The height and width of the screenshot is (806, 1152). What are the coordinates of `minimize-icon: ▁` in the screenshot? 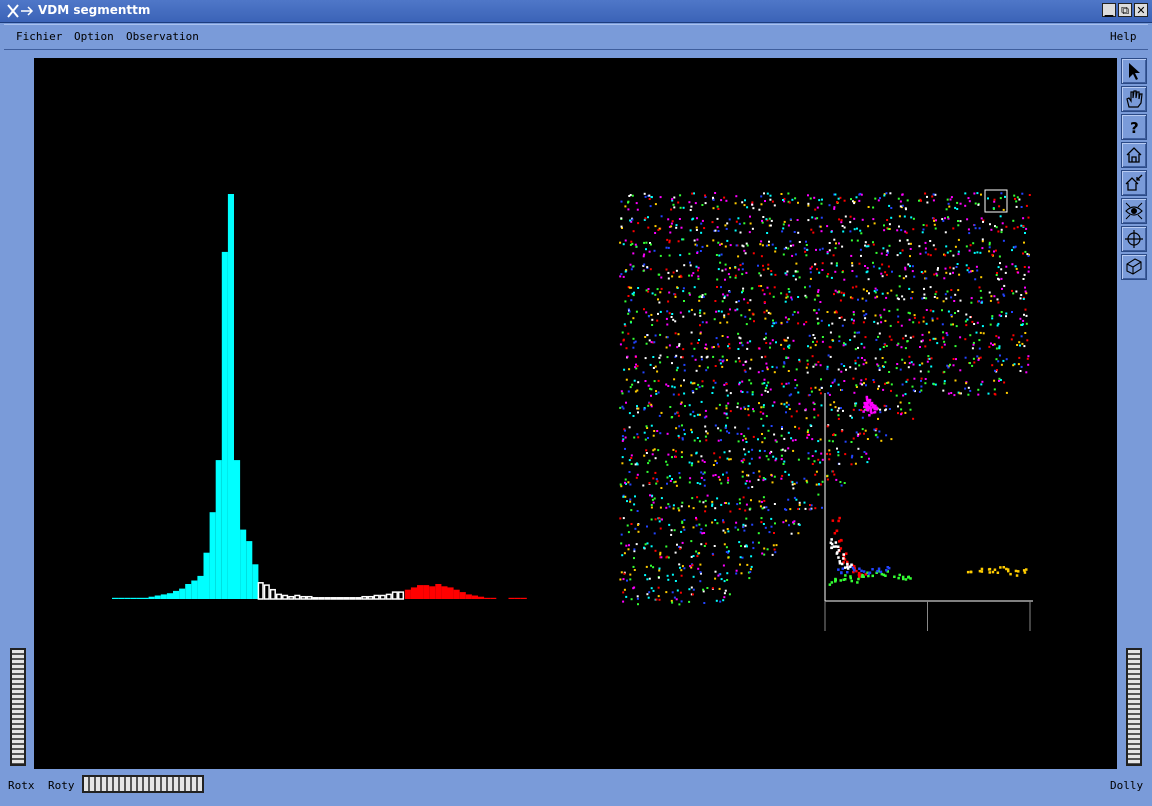 It's located at (1109, 10).